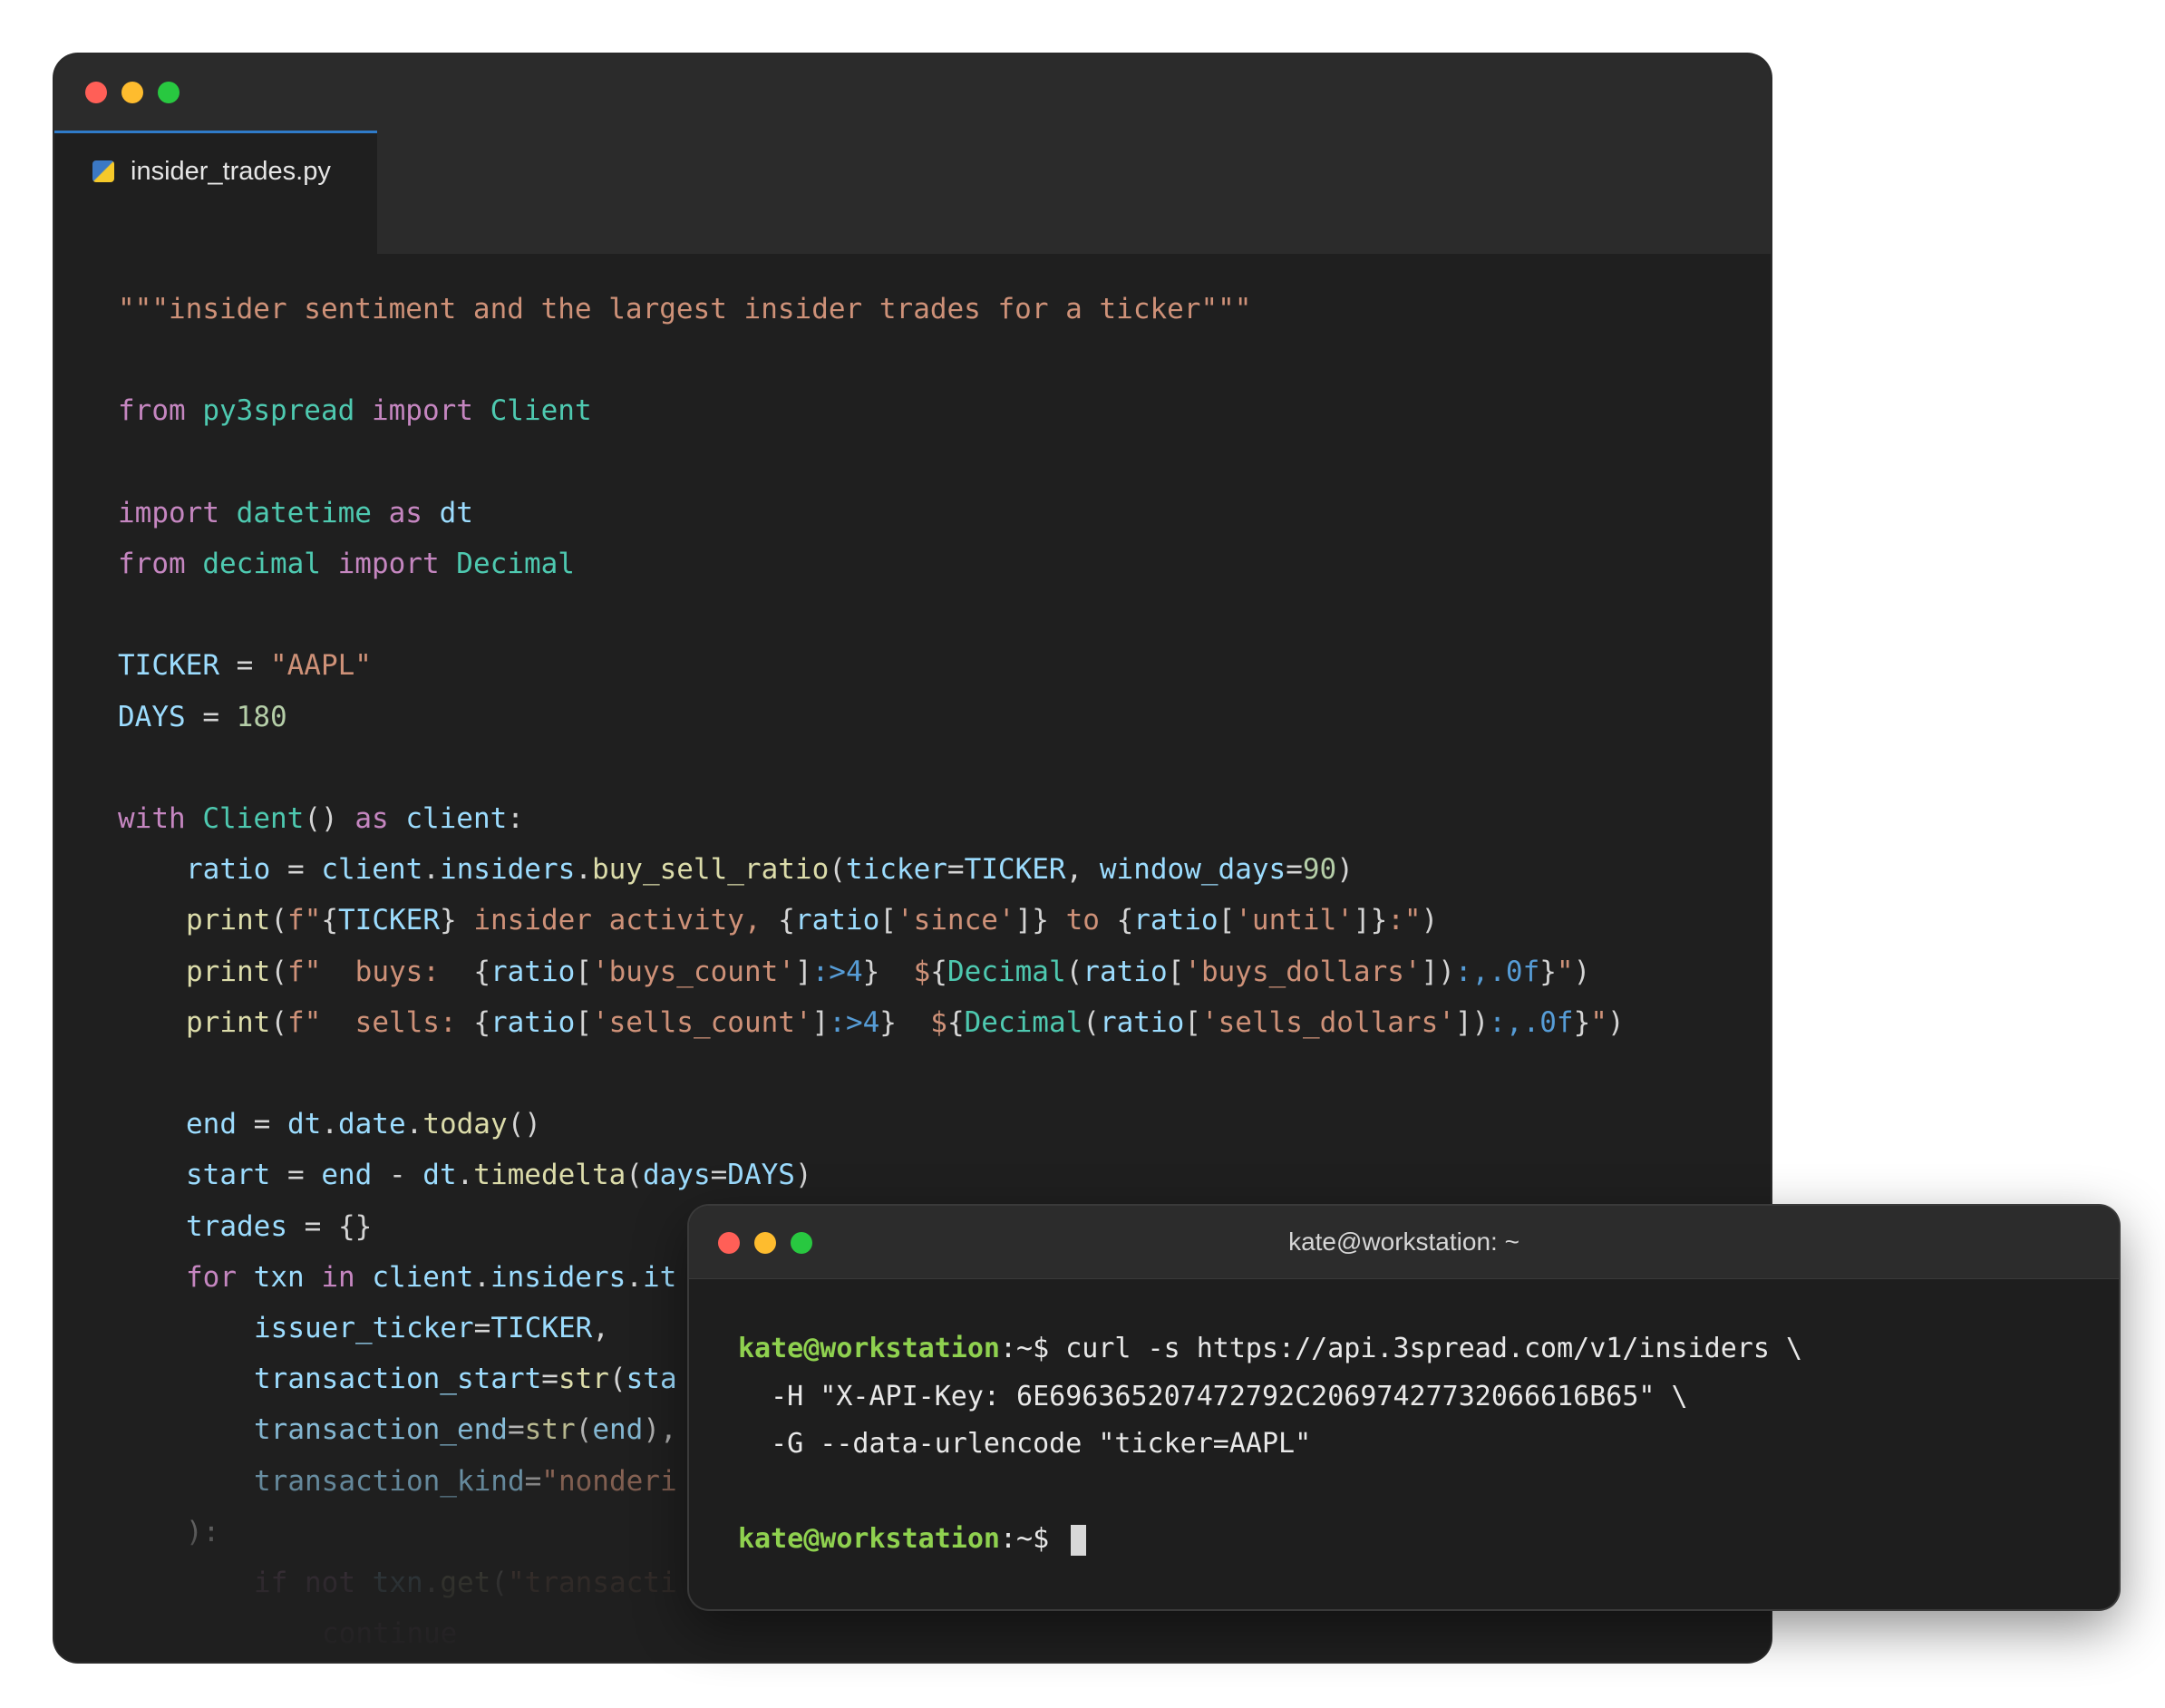 The width and height of the screenshot is (2165, 1708). Describe the element at coordinates (364, 1328) in the screenshot. I see `code-token: issuer_ticker` at that location.